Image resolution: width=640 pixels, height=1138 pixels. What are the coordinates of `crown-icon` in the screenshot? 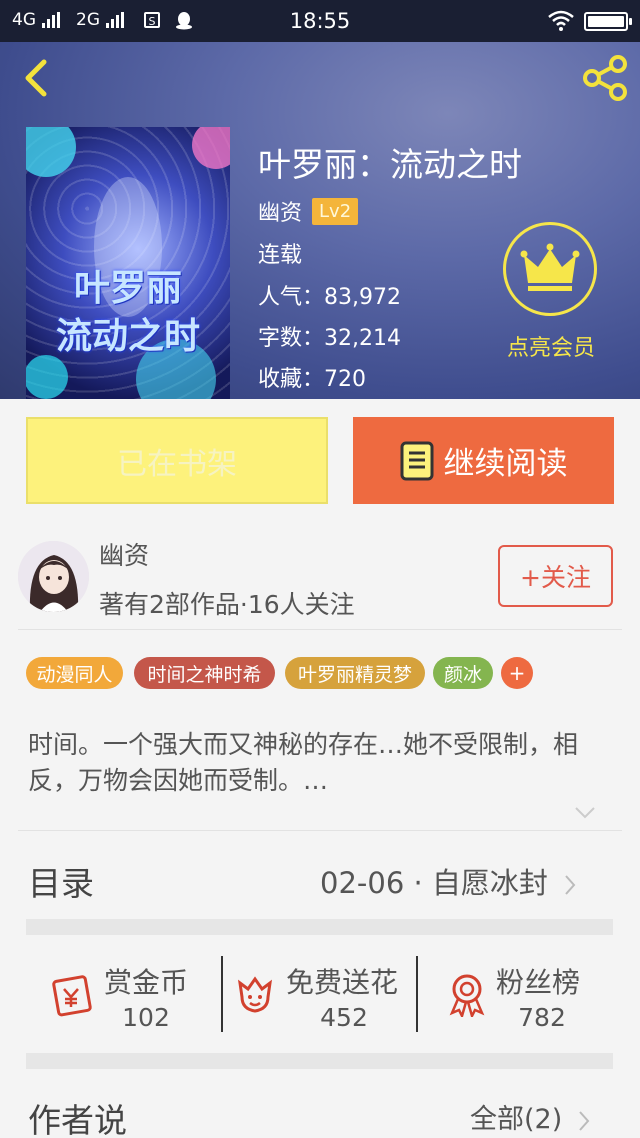 It's located at (550, 267).